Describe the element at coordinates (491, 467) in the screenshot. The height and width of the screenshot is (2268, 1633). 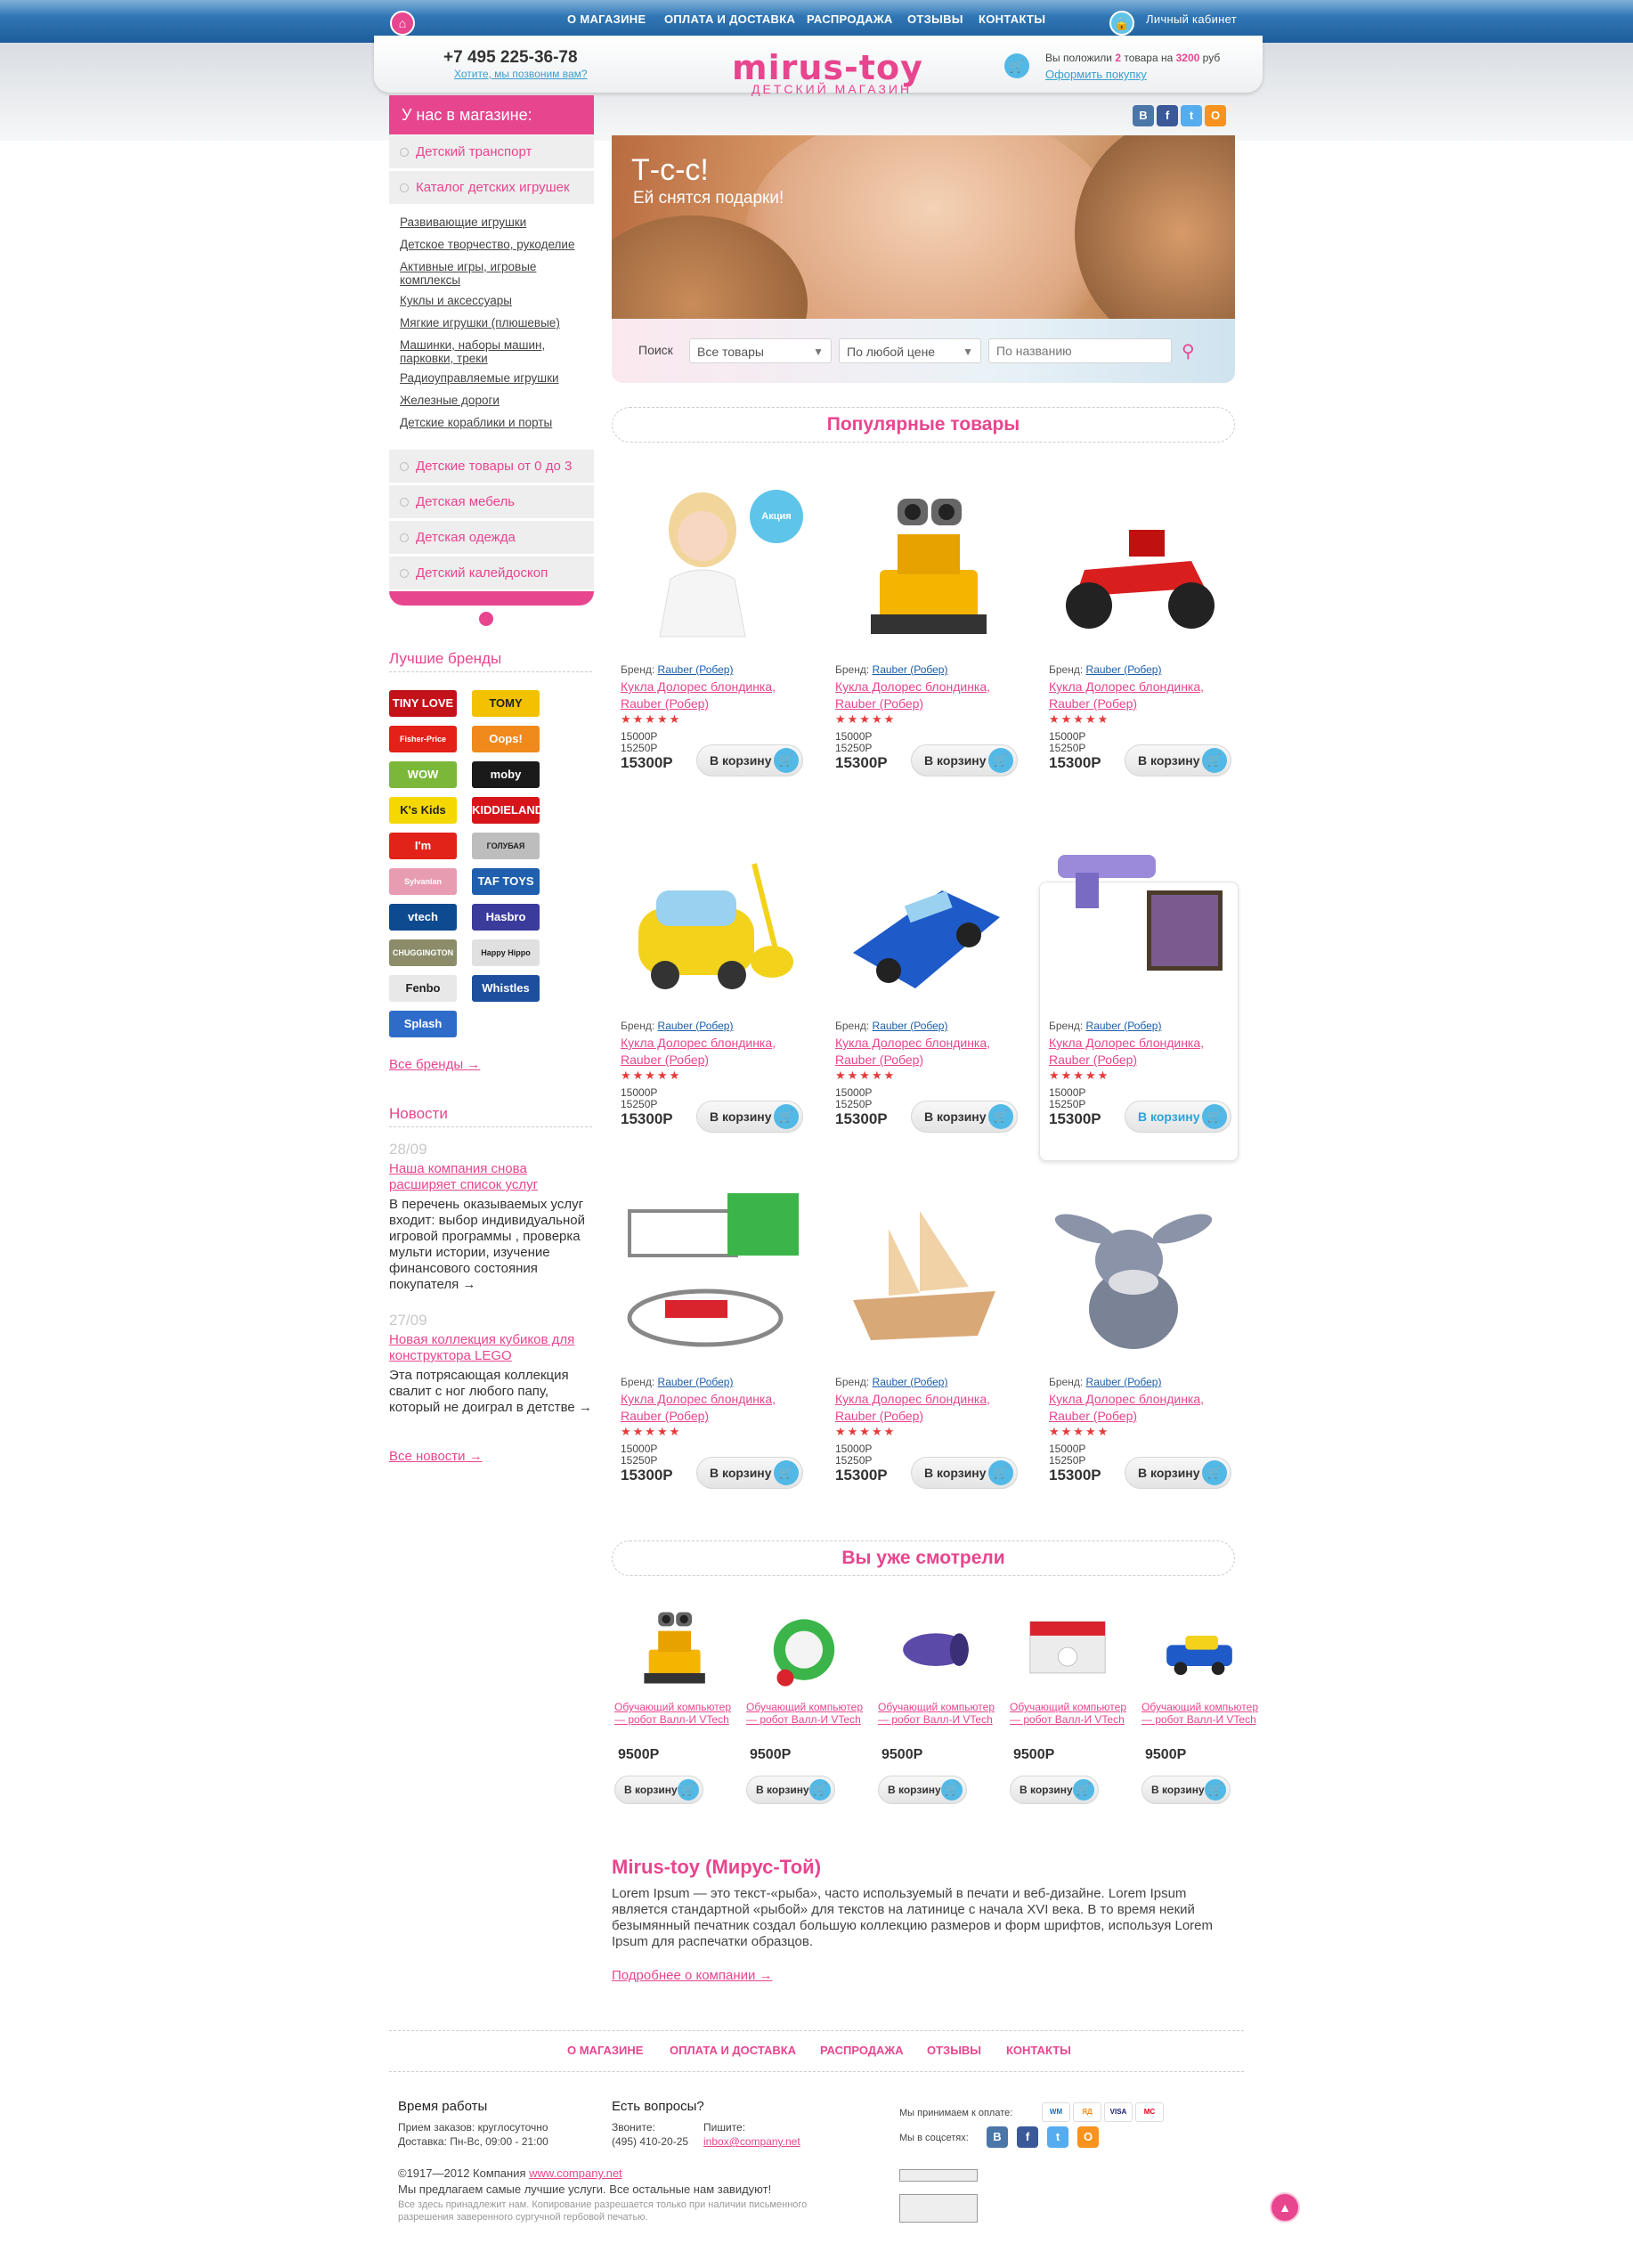
I see `sidebar-item-baby: Детские товары от 0 до 3` at that location.